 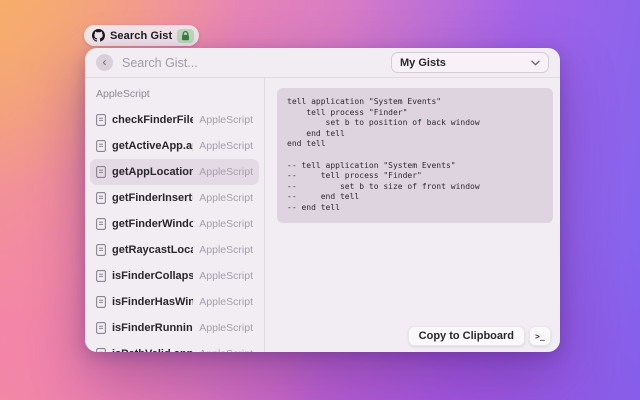 I want to click on list-item: isPathValid.applesc... AppleScript, so click(x=174, y=346).